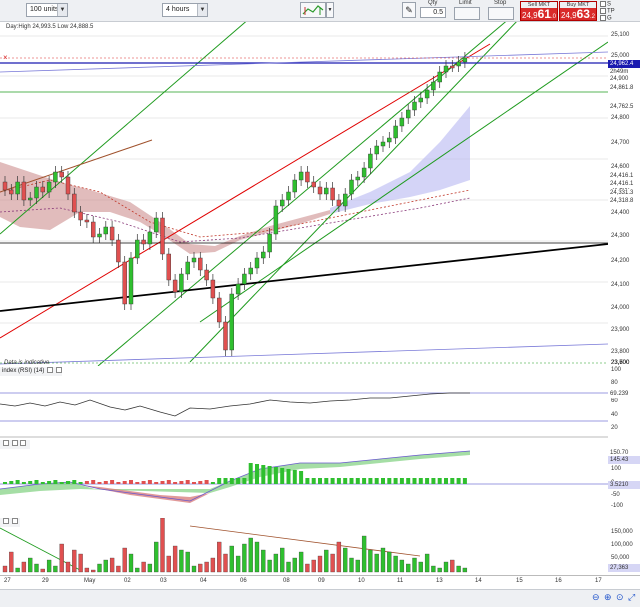  Describe the element at coordinates (631, 597) in the screenshot. I see `expand-icon: ⤢` at that location.